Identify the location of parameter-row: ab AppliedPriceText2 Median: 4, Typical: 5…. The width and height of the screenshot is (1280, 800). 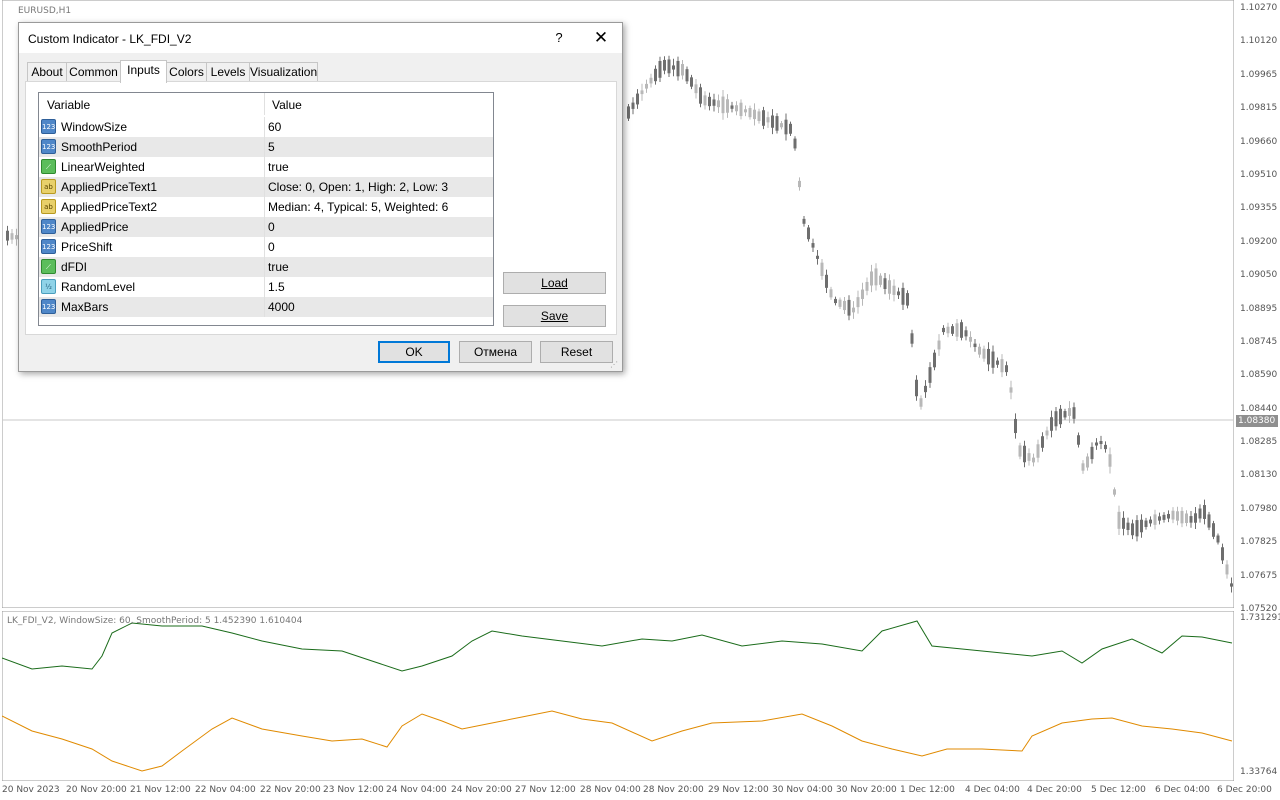
(266, 207).